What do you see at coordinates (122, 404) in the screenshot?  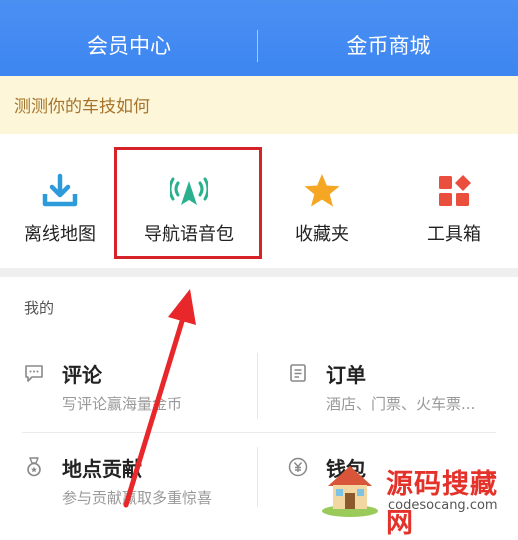 I see `item-subtitle: 写评论赢海量金币` at bounding box center [122, 404].